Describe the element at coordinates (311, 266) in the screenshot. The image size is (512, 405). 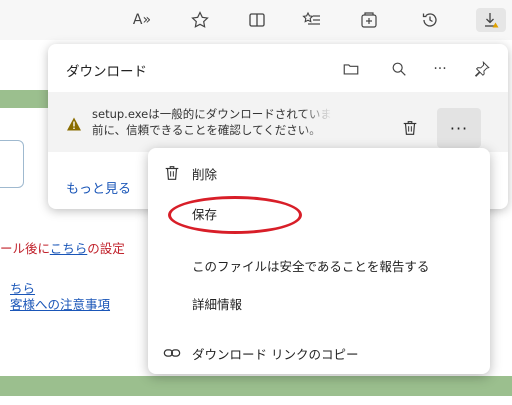
I see `menu-label-report-safe: このファイルは安全であることを報告する` at that location.